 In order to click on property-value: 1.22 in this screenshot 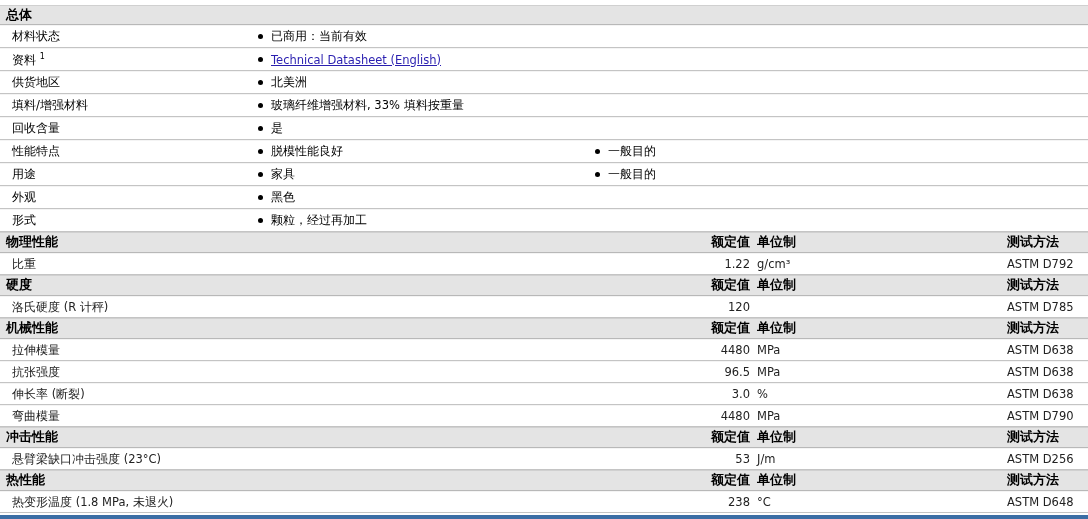, I will do `click(736, 264)`.